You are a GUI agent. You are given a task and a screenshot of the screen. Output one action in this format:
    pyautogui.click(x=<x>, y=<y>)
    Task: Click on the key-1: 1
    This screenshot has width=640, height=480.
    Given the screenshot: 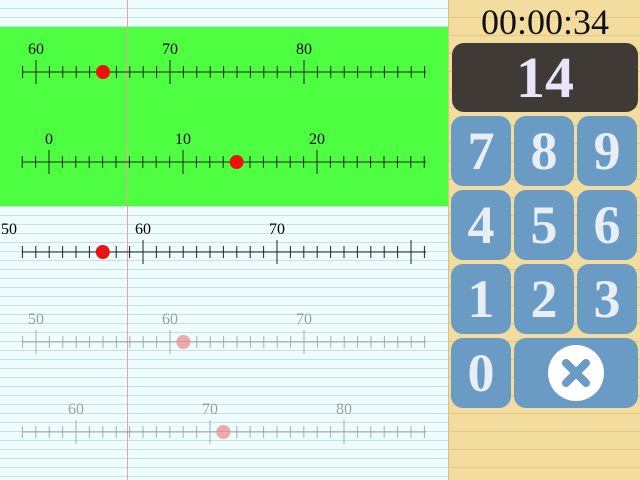 What is the action you would take?
    pyautogui.click(x=481, y=299)
    